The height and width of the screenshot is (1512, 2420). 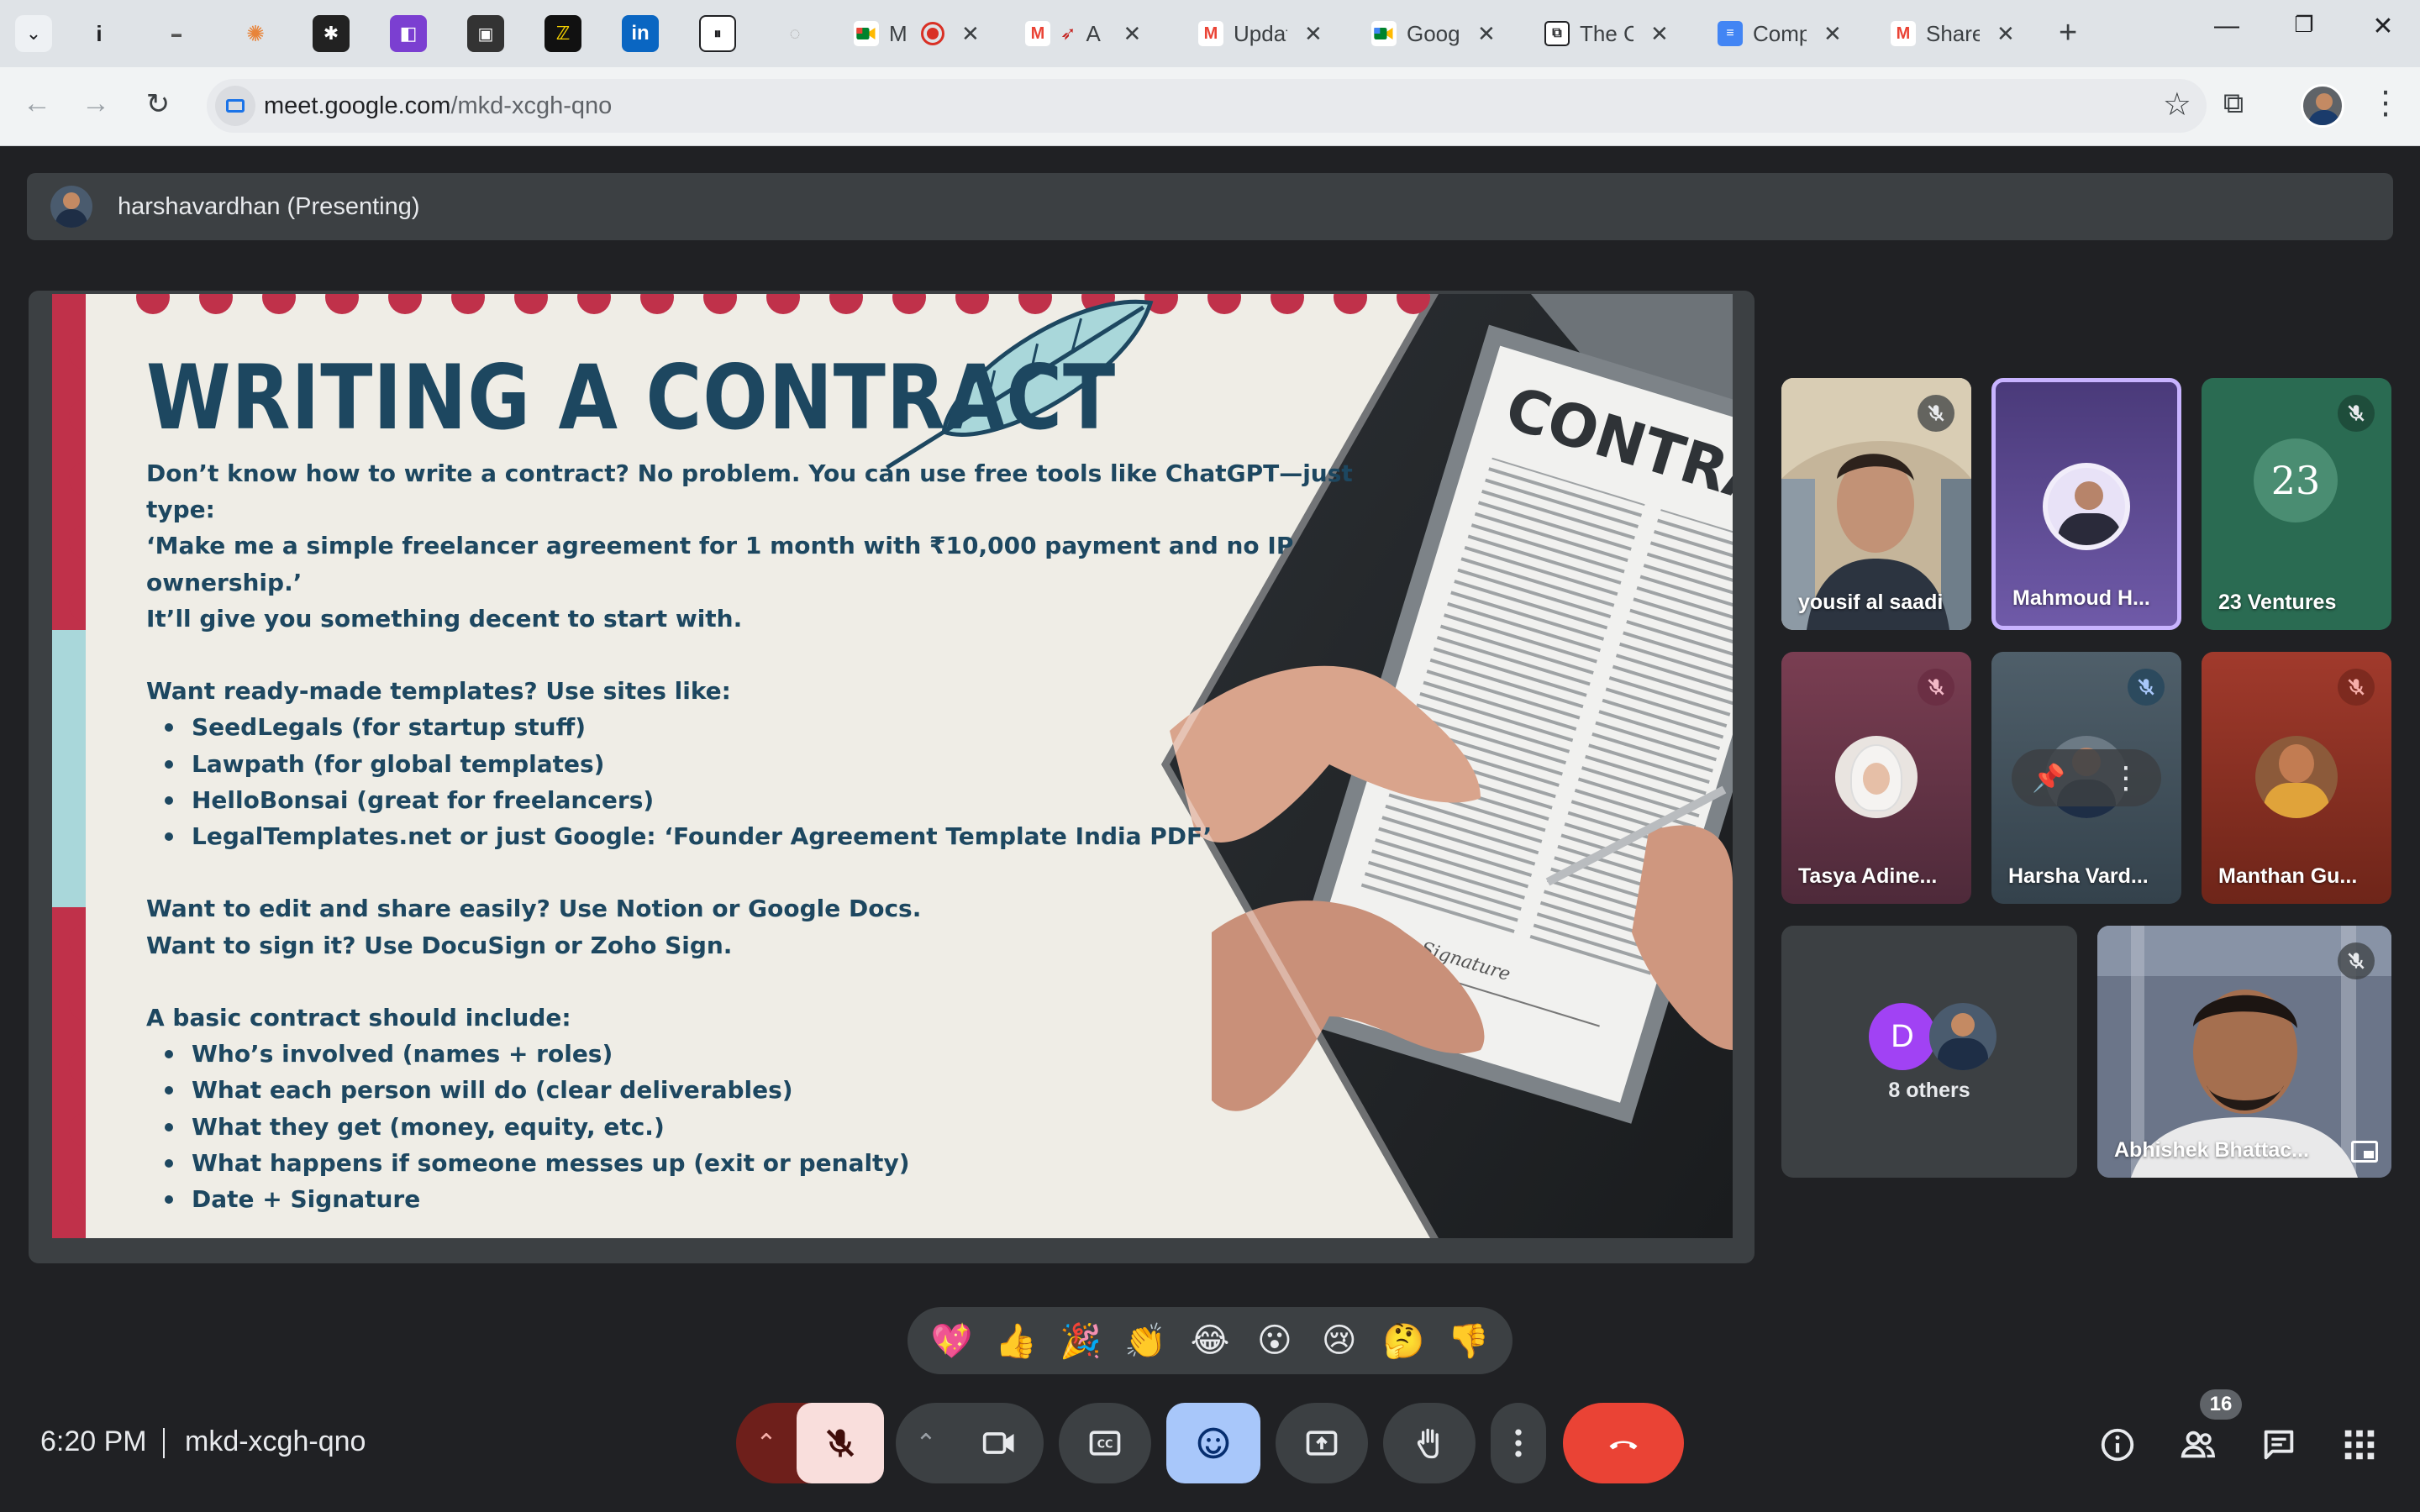 I want to click on thinking-face-icon: 🤔, so click(x=1404, y=1341).